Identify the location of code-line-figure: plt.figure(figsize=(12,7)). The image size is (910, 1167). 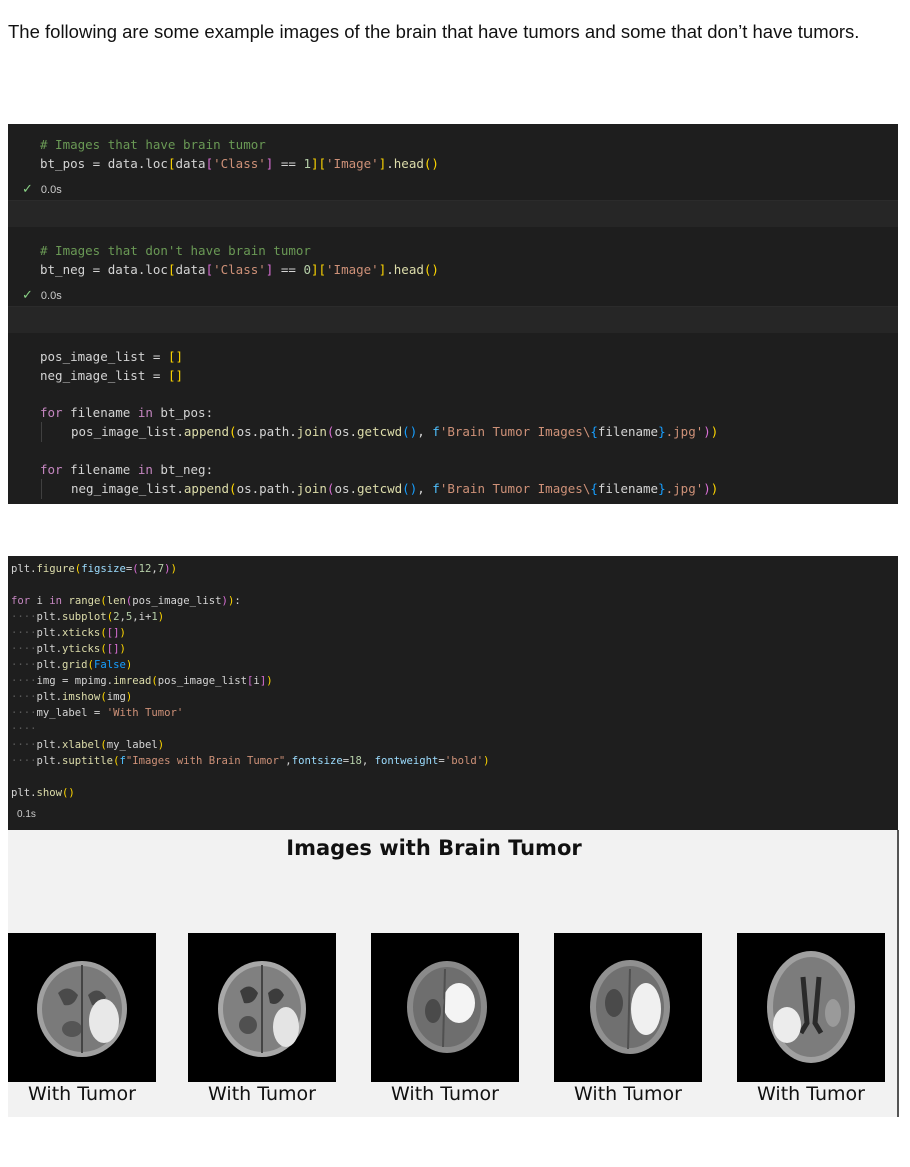
(94, 569).